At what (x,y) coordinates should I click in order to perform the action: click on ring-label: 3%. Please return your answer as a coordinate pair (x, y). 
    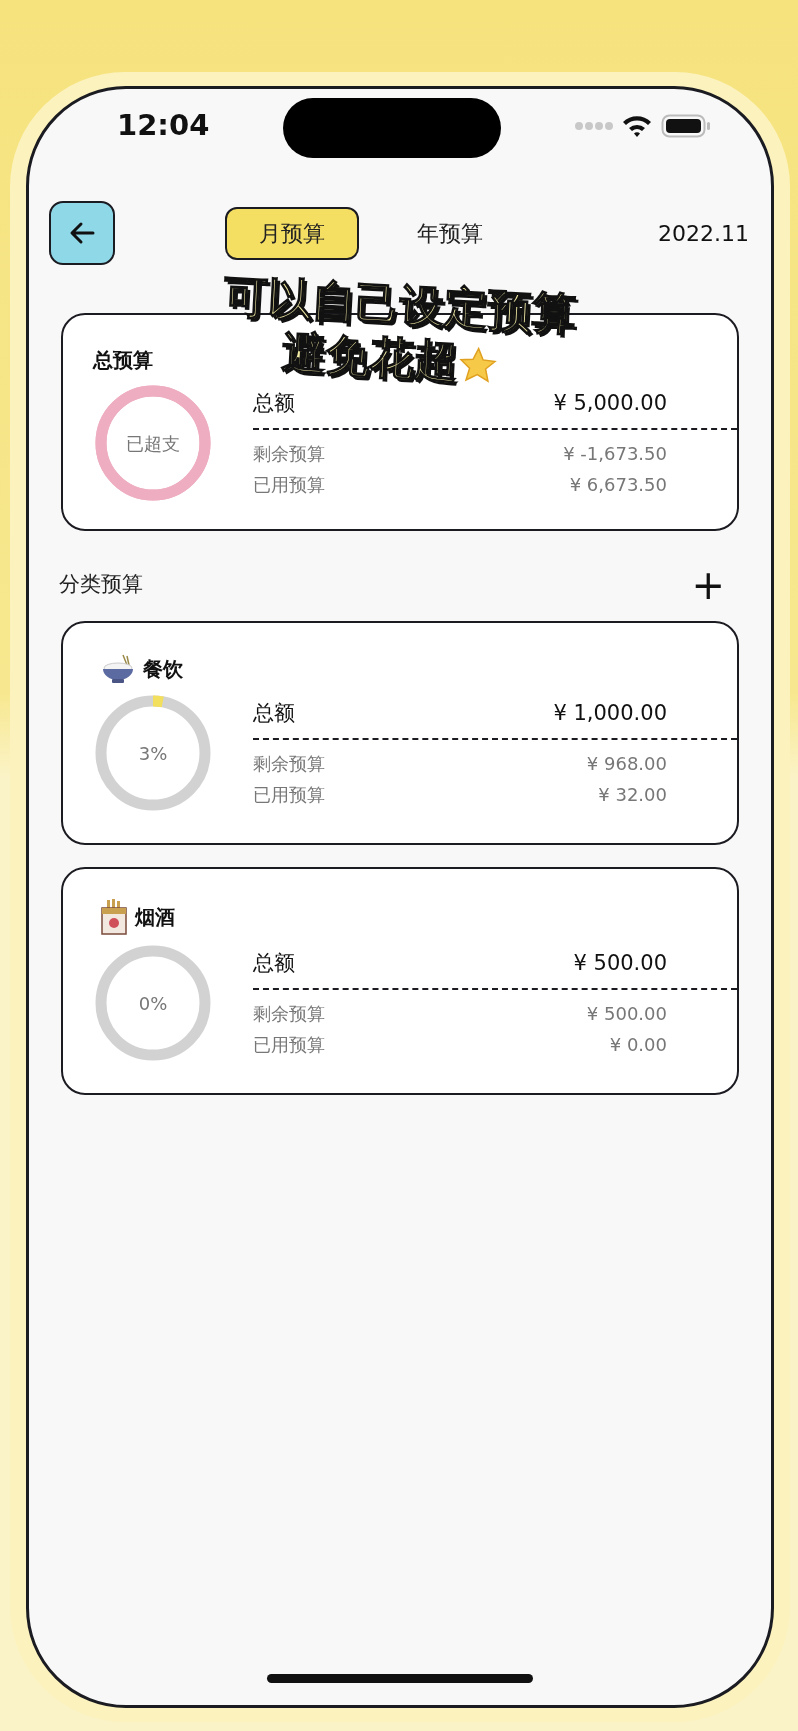
    Looking at the image, I should click on (153, 753).